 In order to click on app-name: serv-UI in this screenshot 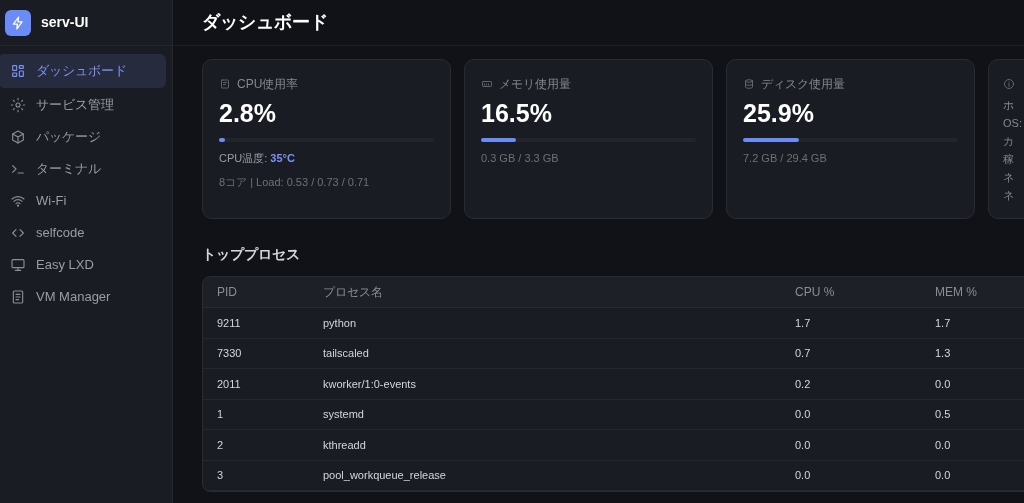, I will do `click(65, 22)`.